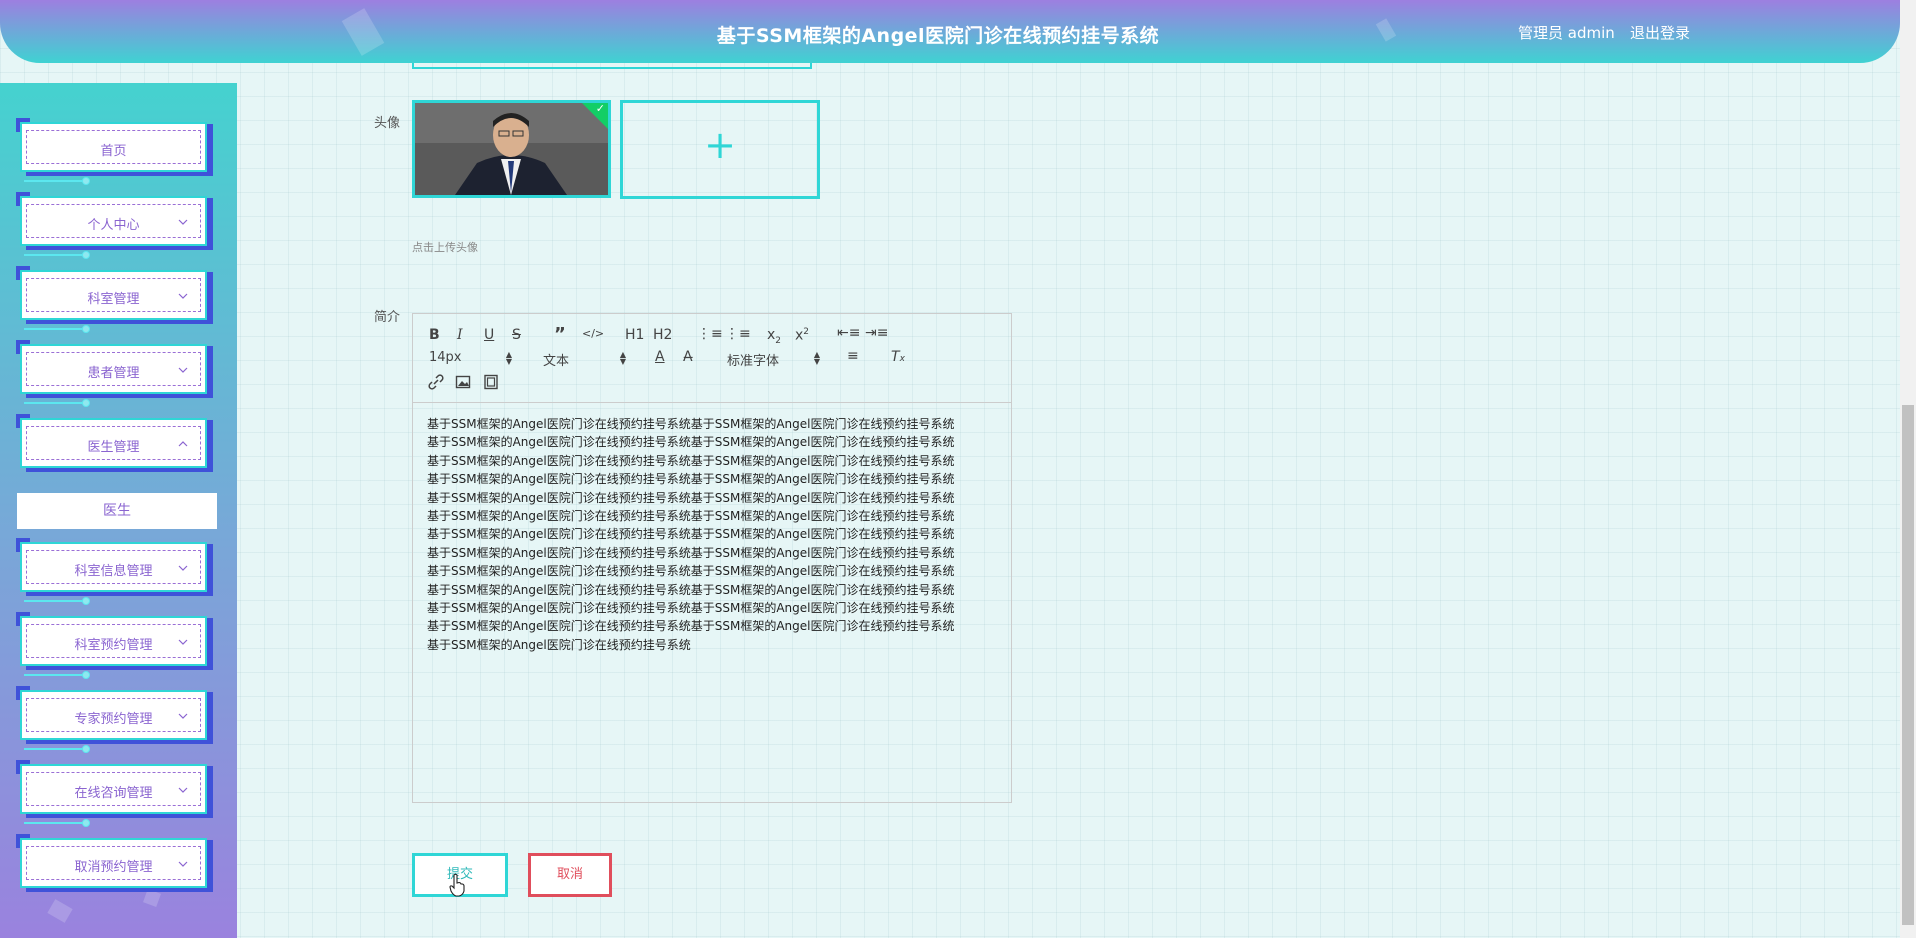 The height and width of the screenshot is (938, 1916). I want to click on italic-icon: I, so click(460, 335).